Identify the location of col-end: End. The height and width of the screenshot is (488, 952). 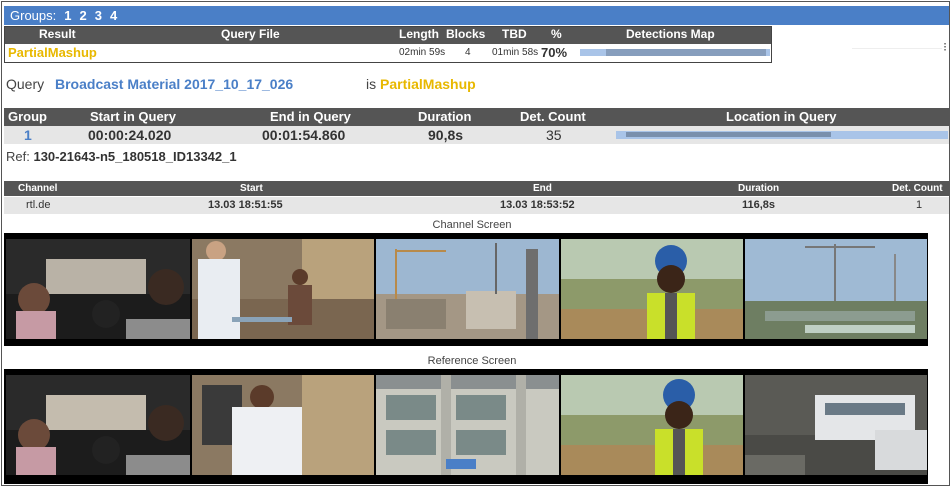
(542, 188).